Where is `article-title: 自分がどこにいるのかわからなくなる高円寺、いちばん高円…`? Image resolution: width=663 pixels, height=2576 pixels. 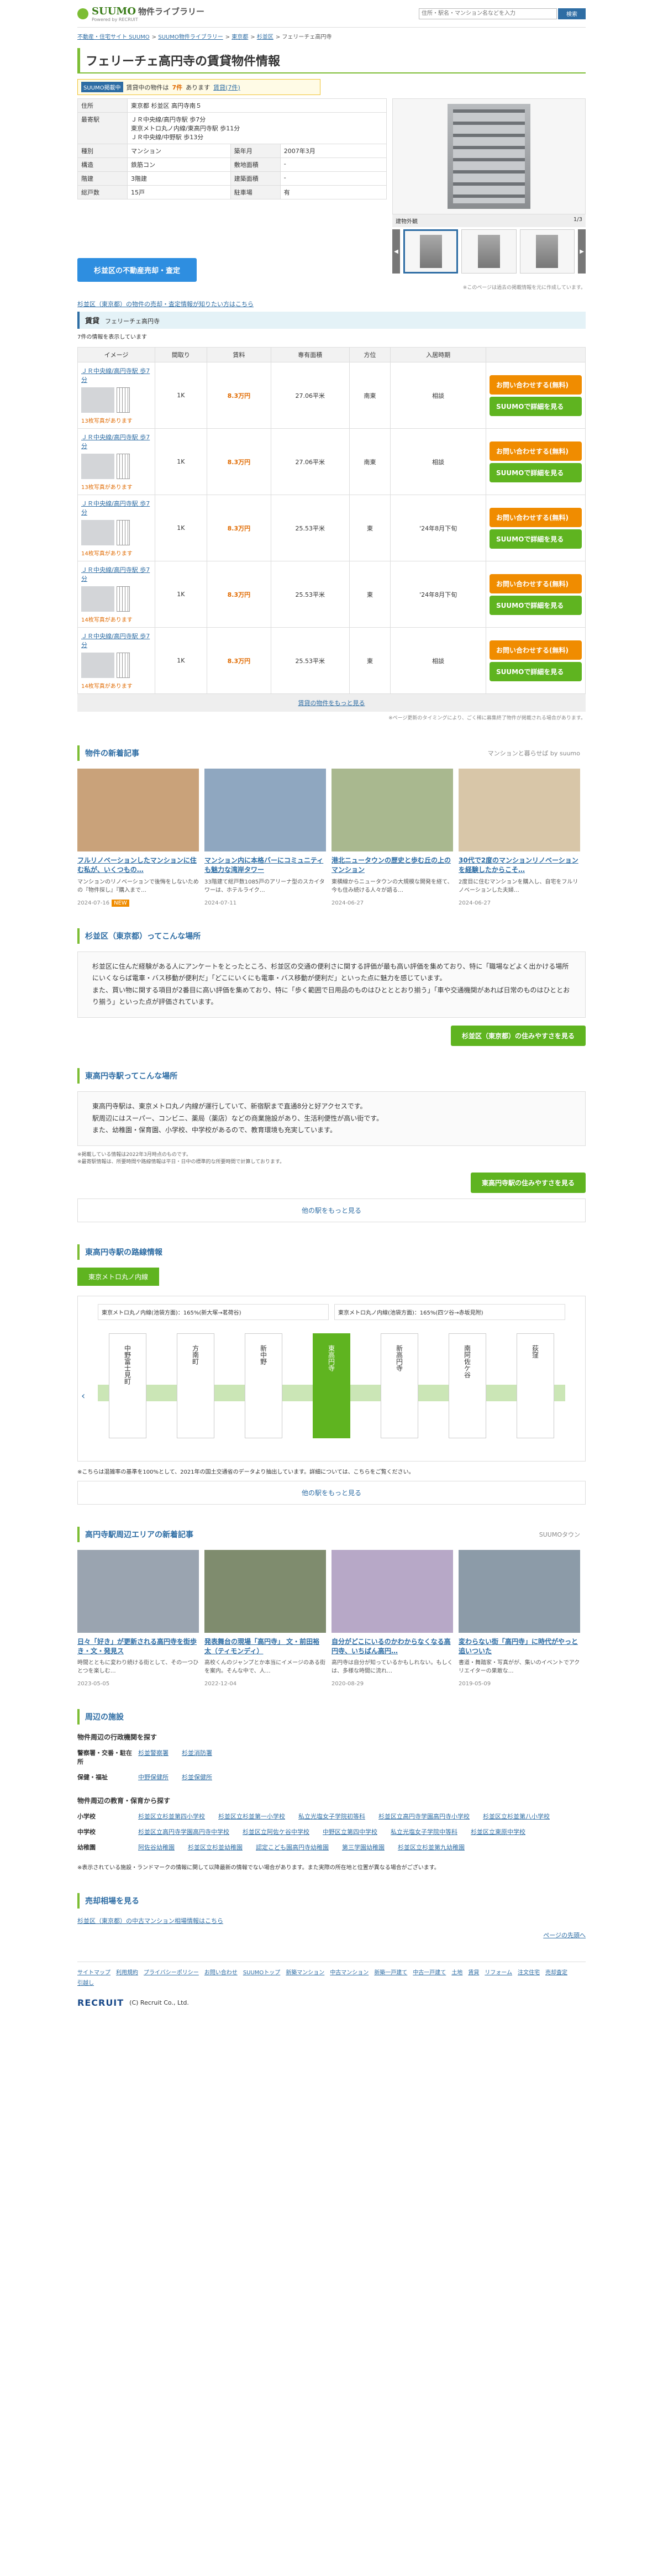
article-title: 自分がどこにいるのかわからなくなる高円寺、いちばん高円… is located at coordinates (392, 1646).